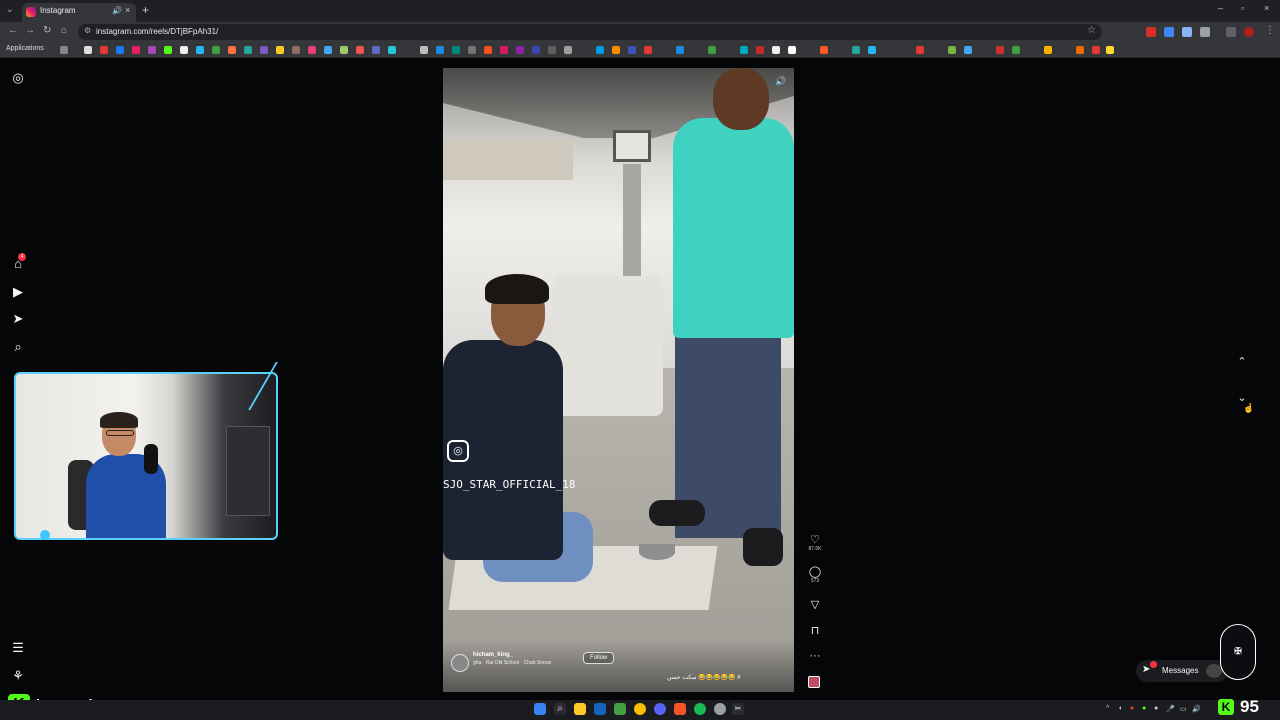 The image size is (1280, 720). I want to click on file-explorer-icon, so click(580, 709).